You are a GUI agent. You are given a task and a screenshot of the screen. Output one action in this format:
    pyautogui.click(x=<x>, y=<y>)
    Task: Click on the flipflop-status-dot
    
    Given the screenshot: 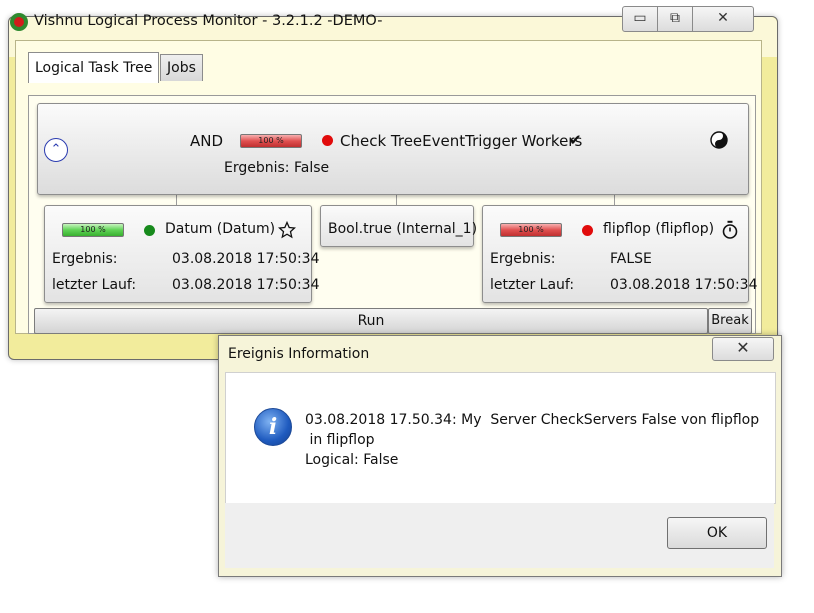 What is the action you would take?
    pyautogui.click(x=587, y=230)
    